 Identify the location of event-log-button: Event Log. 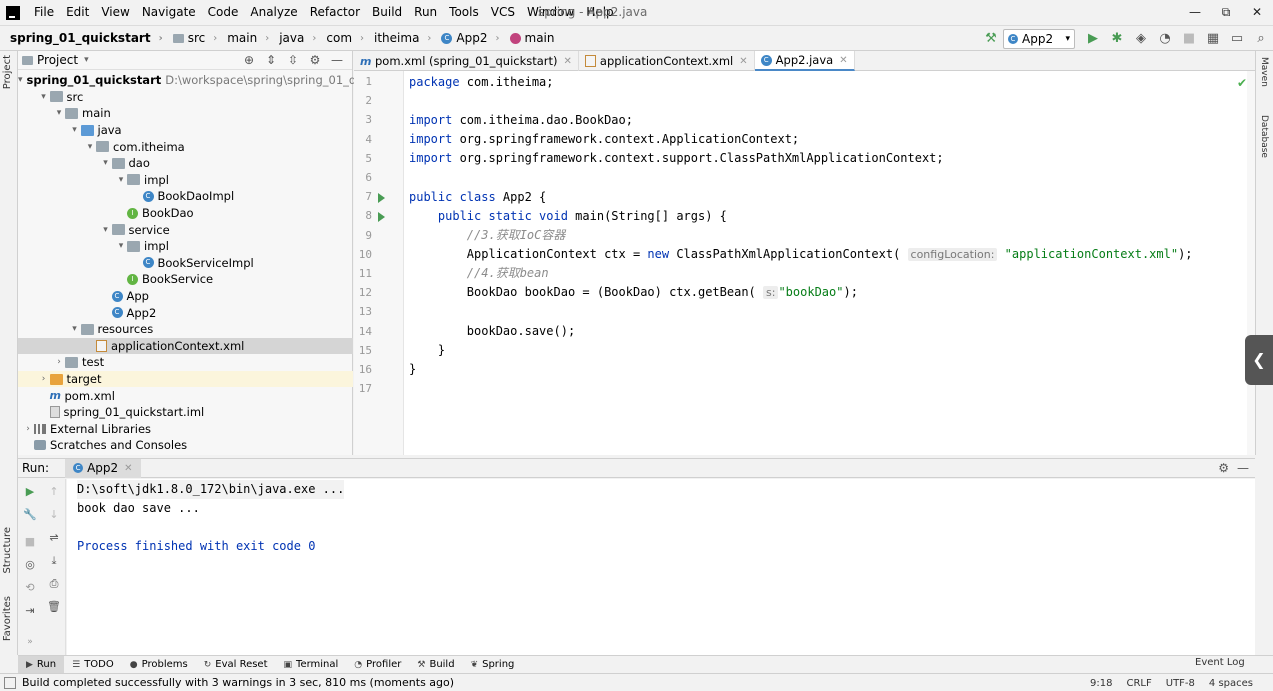
(1220, 662).